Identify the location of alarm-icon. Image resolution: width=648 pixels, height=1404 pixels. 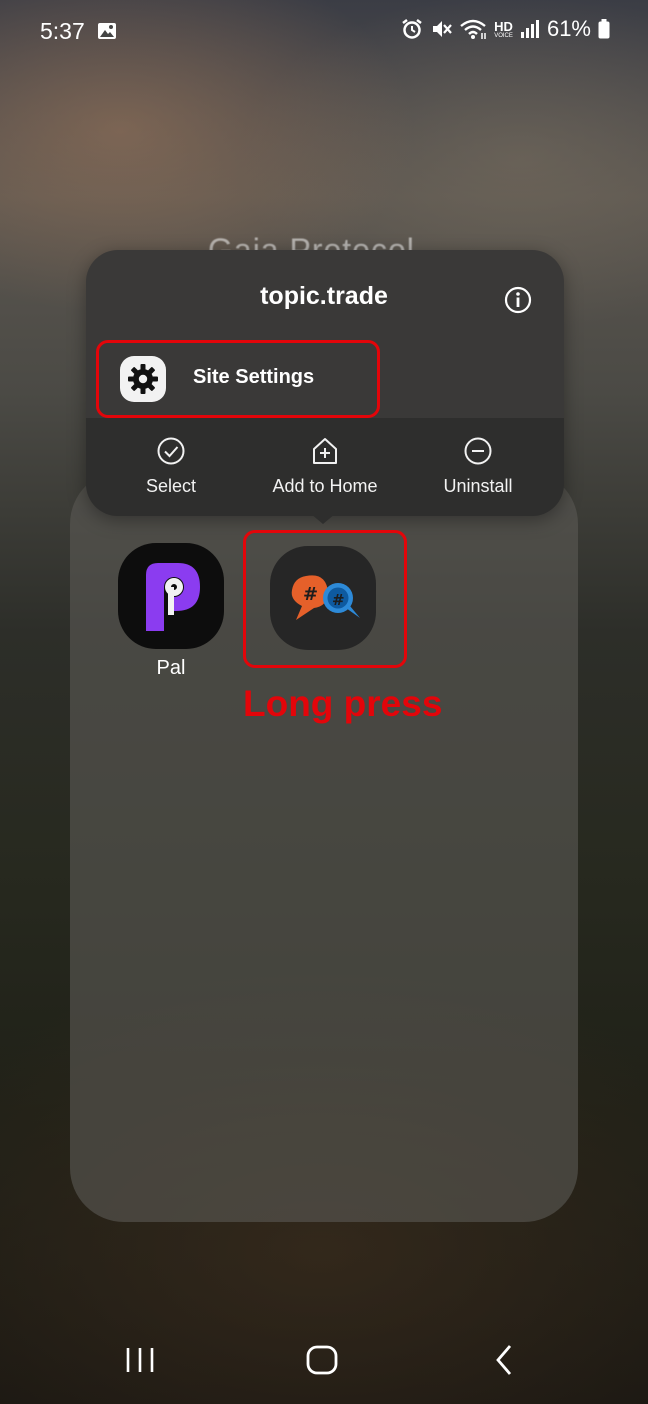
(412, 29).